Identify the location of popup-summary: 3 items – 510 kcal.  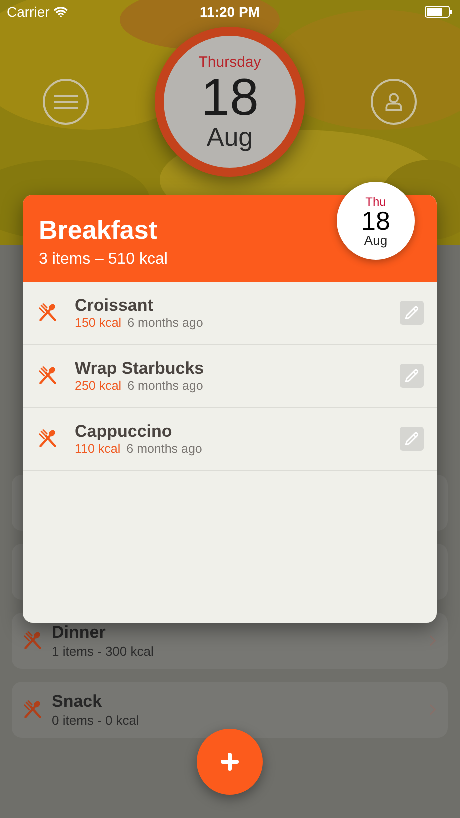
(104, 260).